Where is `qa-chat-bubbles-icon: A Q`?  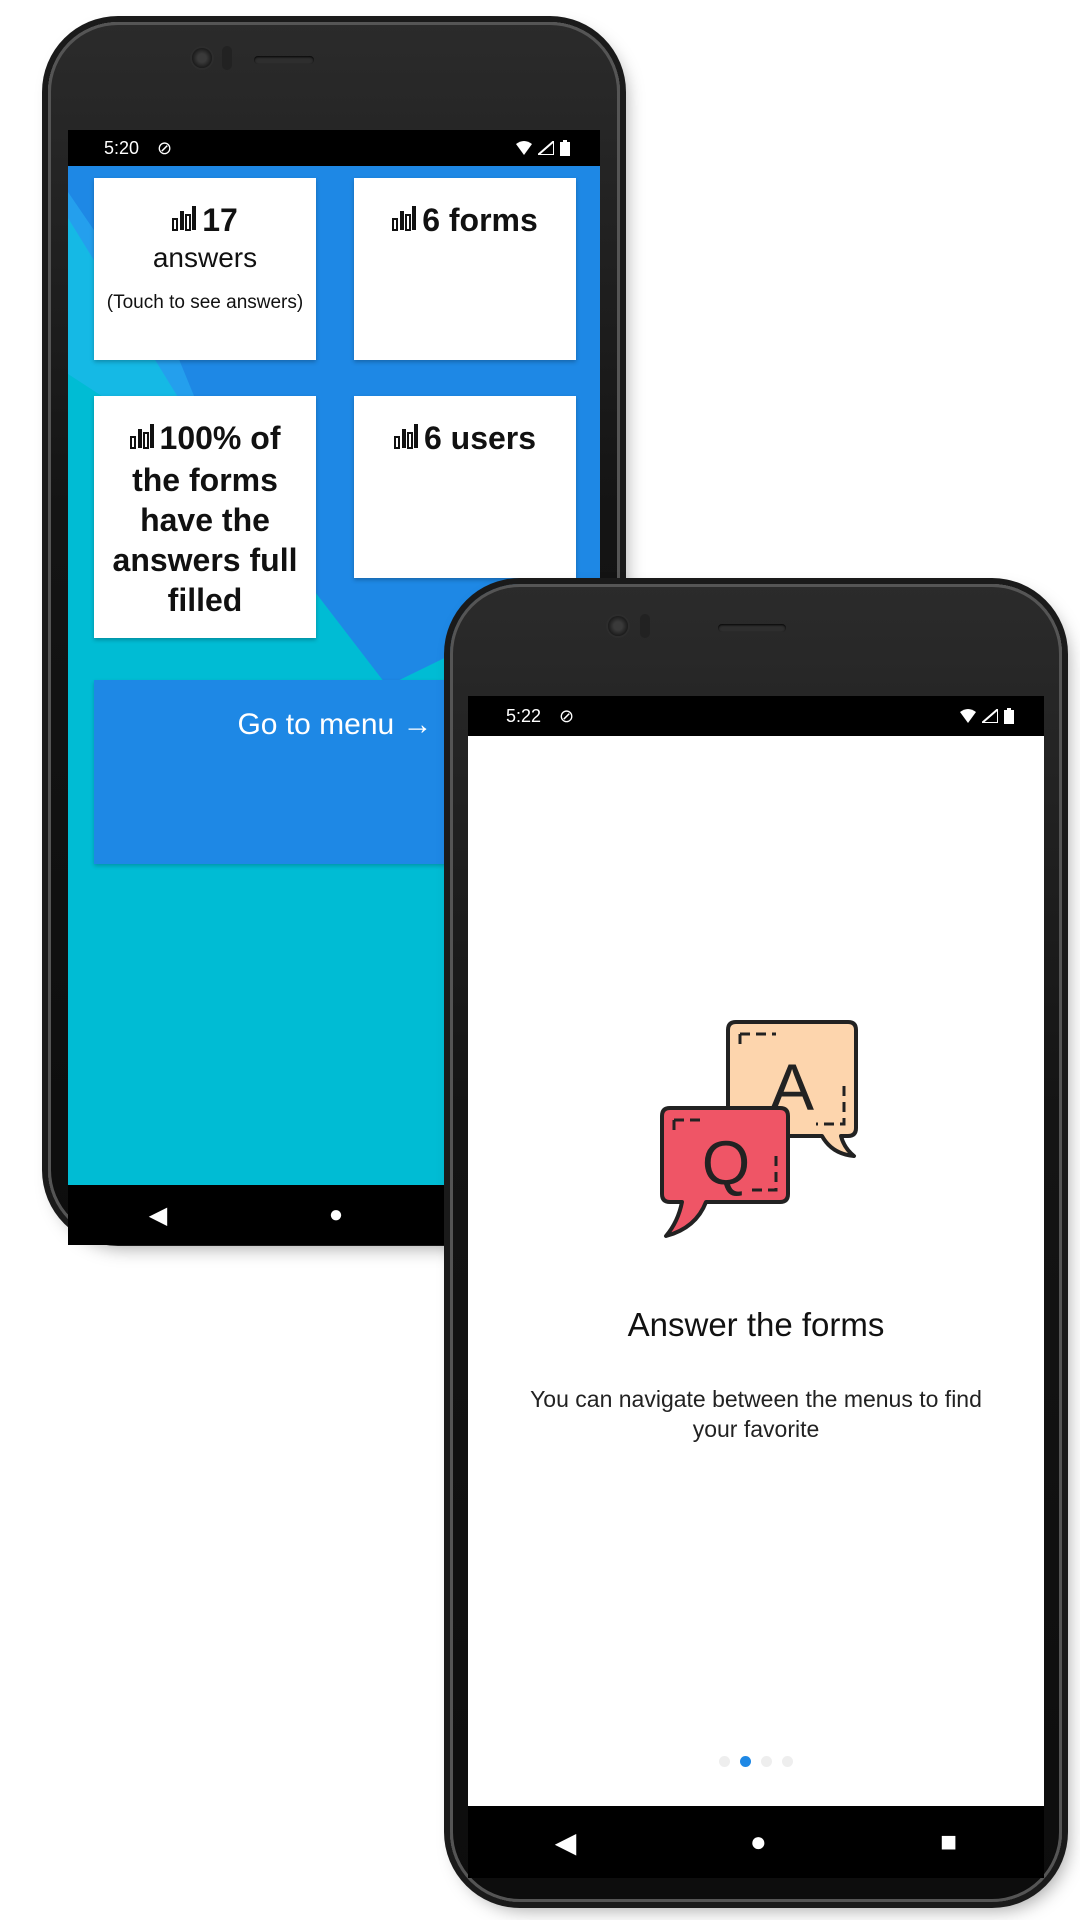
qa-chat-bubbles-icon: A Q is located at coordinates (759, 1129).